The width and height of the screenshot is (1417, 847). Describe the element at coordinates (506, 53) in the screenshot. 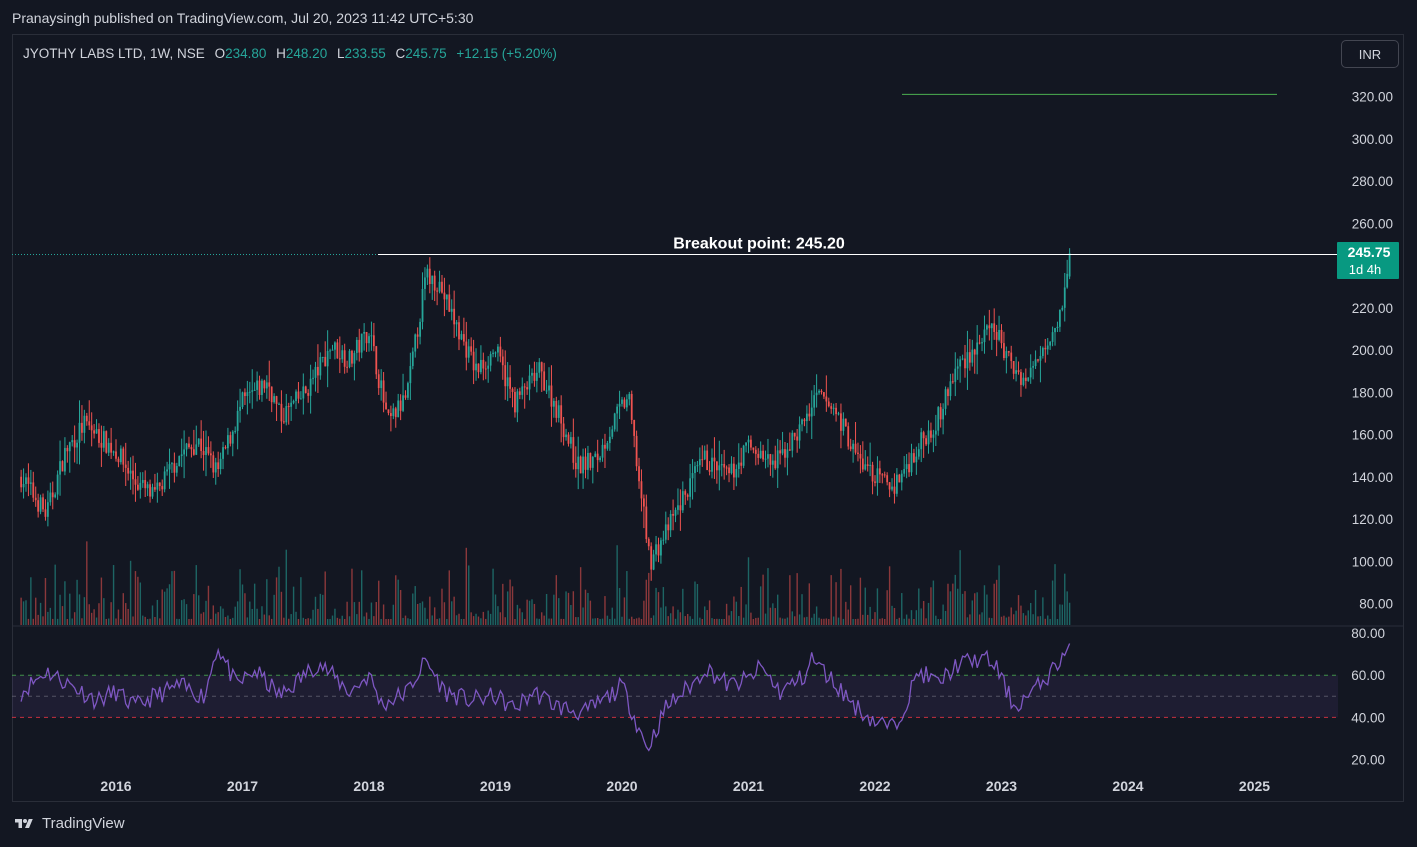

I see `change-value: +12.15 (+5.20%)` at that location.